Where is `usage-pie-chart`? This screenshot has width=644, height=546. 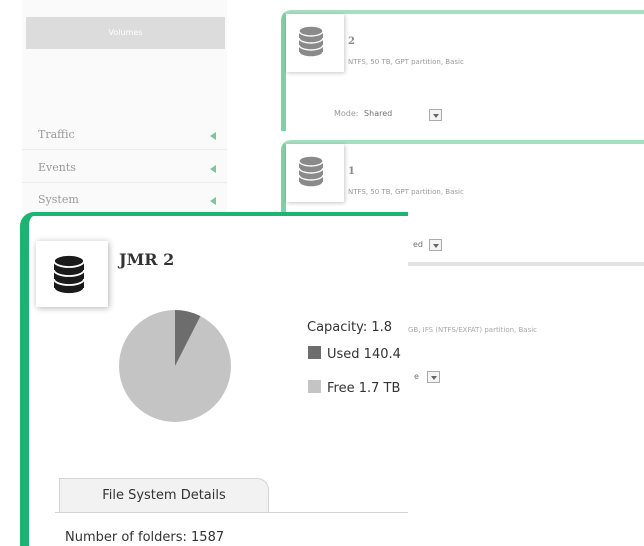
usage-pie-chart is located at coordinates (175, 366).